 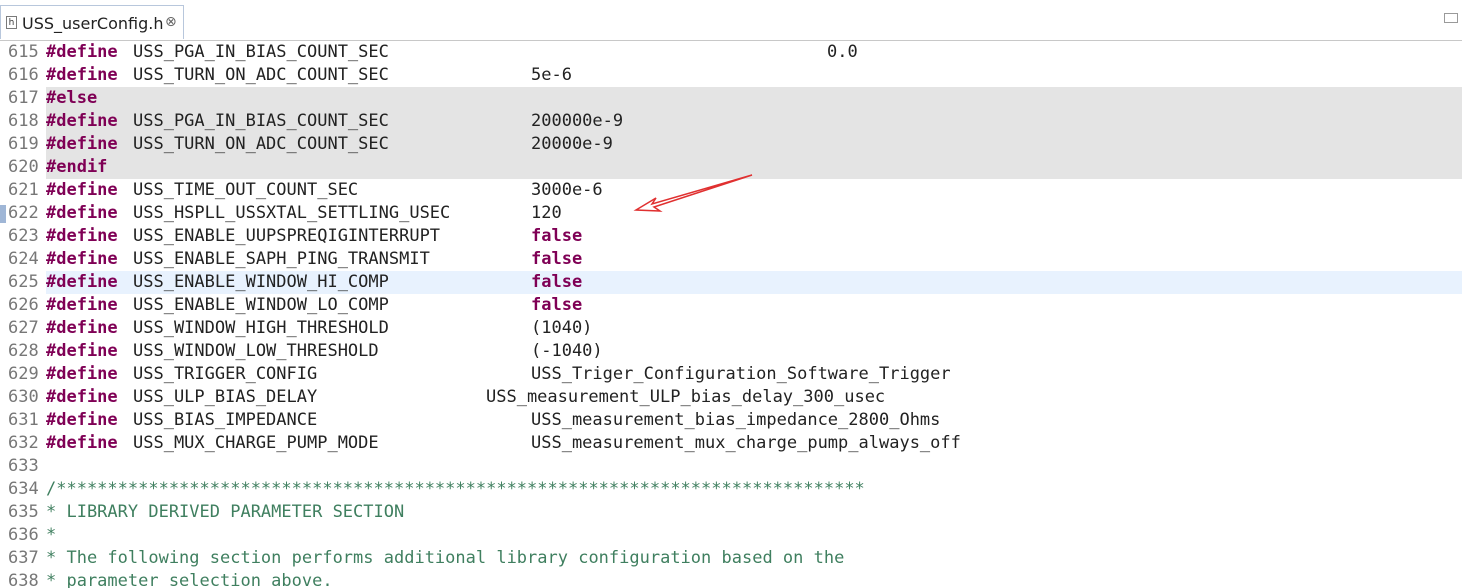 I want to click on comment-text: * parameter selection above., so click(x=189, y=579).